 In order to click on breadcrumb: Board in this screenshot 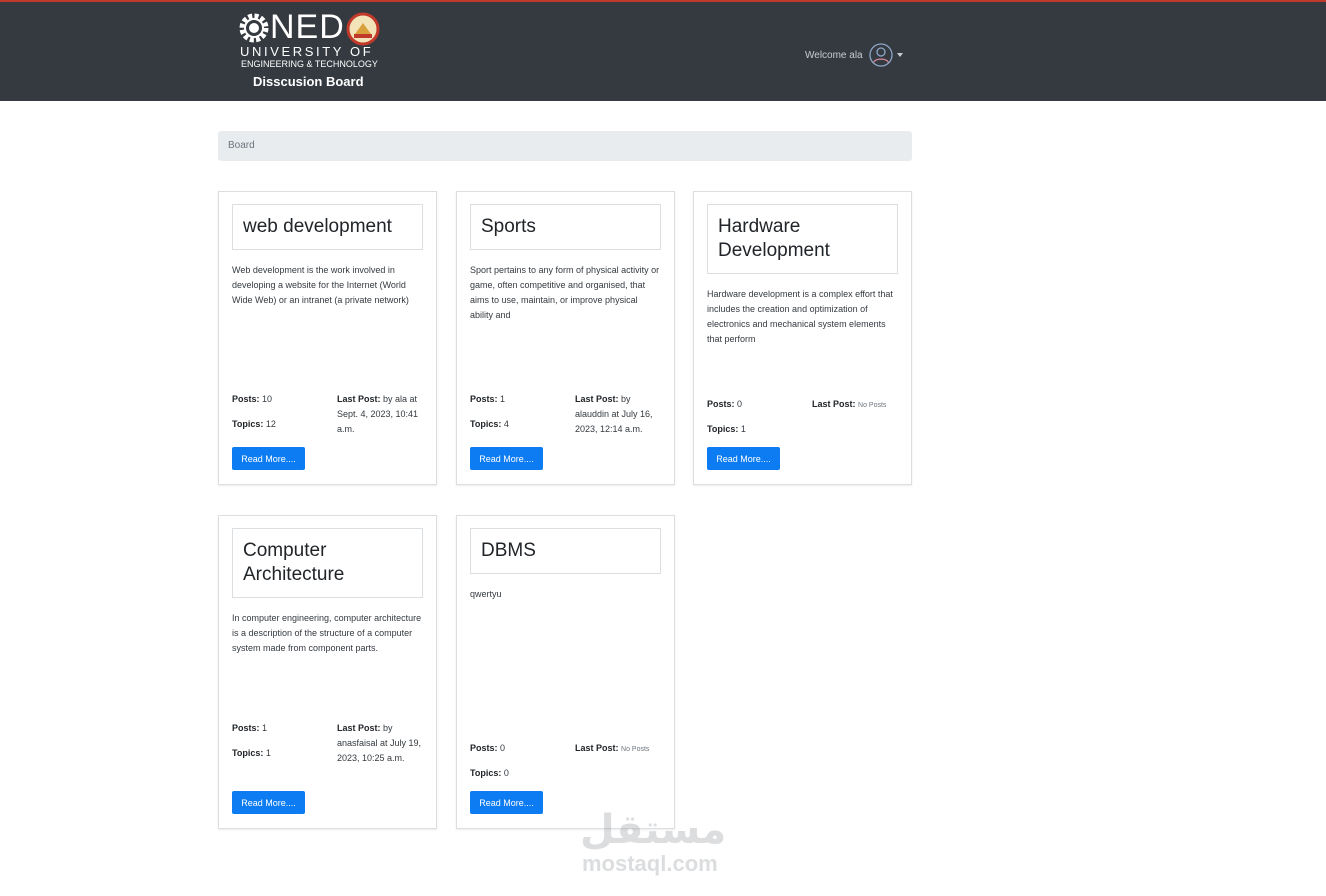, I will do `click(565, 146)`.